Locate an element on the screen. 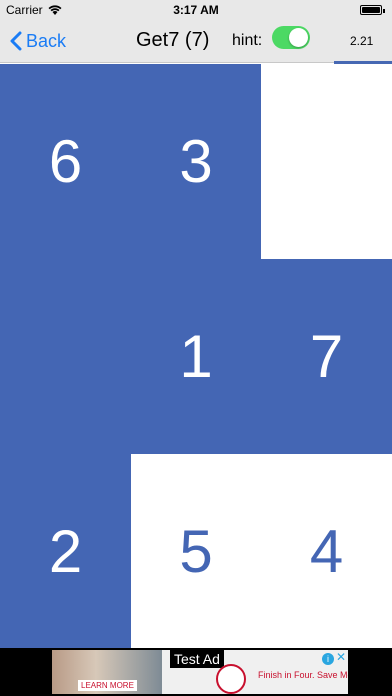 This screenshot has height=696, width=392. ad-learn-more: LEARN MORE is located at coordinates (107, 685).